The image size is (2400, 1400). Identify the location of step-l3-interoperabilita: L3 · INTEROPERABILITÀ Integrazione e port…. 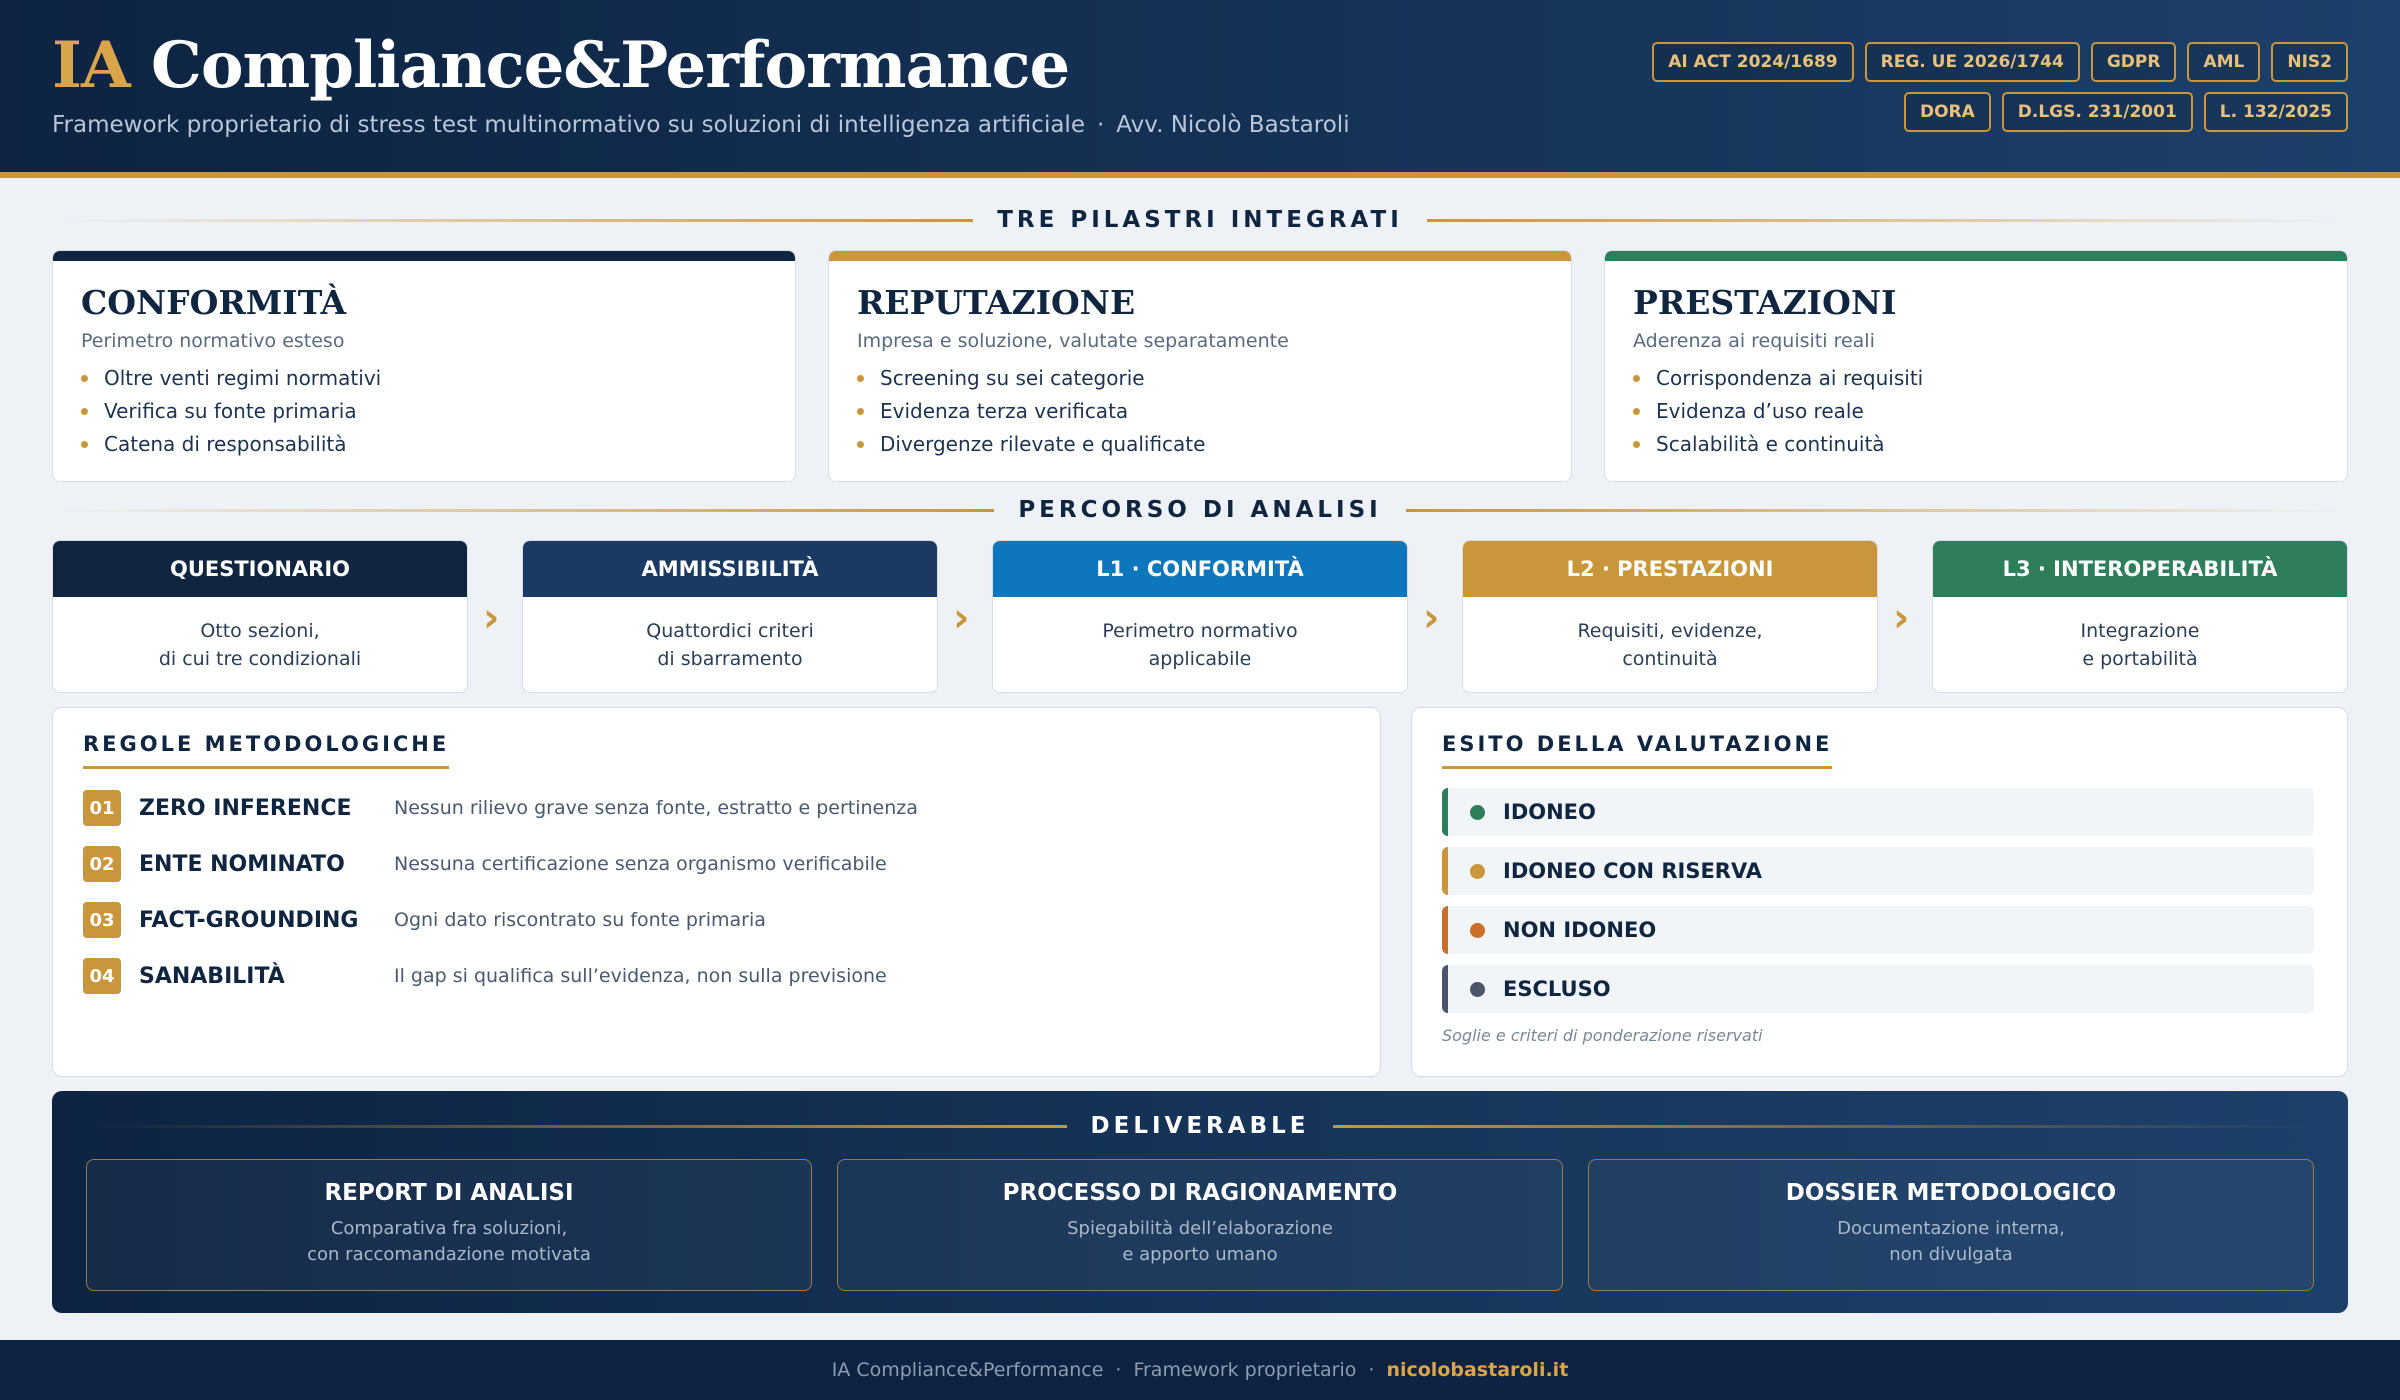
(2140, 616).